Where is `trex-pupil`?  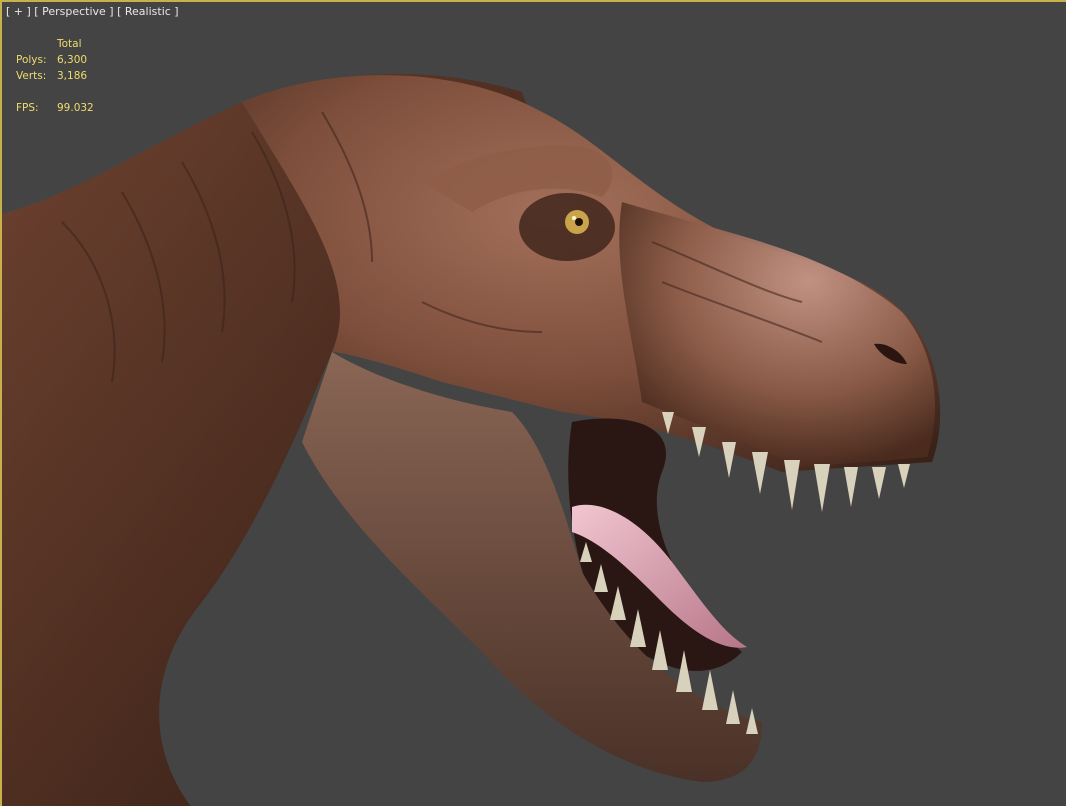
trex-pupil is located at coordinates (579, 222).